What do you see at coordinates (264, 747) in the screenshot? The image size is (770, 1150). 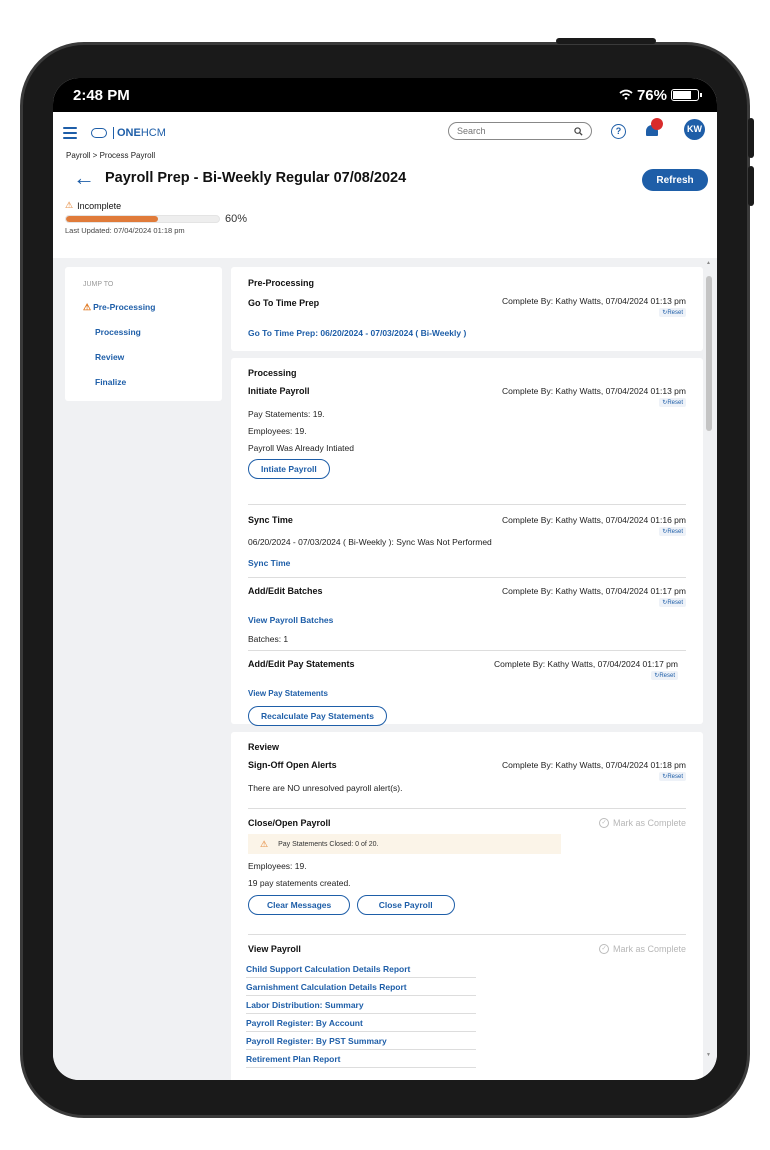 I see `section-heading: Review` at bounding box center [264, 747].